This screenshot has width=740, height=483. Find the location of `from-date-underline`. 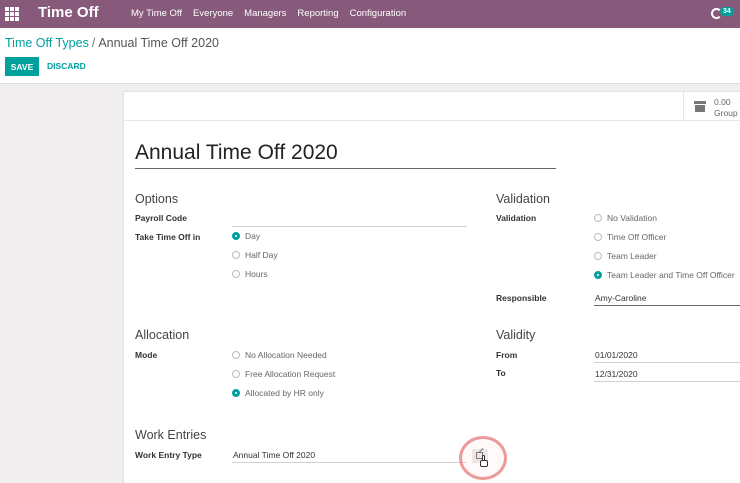

from-date-underline is located at coordinates (667, 362).